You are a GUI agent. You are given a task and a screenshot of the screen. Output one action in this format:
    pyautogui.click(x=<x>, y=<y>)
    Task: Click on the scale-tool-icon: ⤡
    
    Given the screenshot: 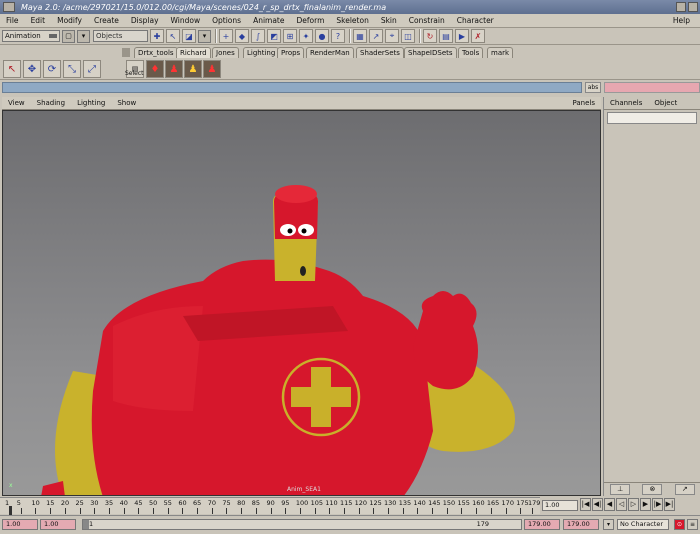 What is the action you would take?
    pyautogui.click(x=72, y=69)
    